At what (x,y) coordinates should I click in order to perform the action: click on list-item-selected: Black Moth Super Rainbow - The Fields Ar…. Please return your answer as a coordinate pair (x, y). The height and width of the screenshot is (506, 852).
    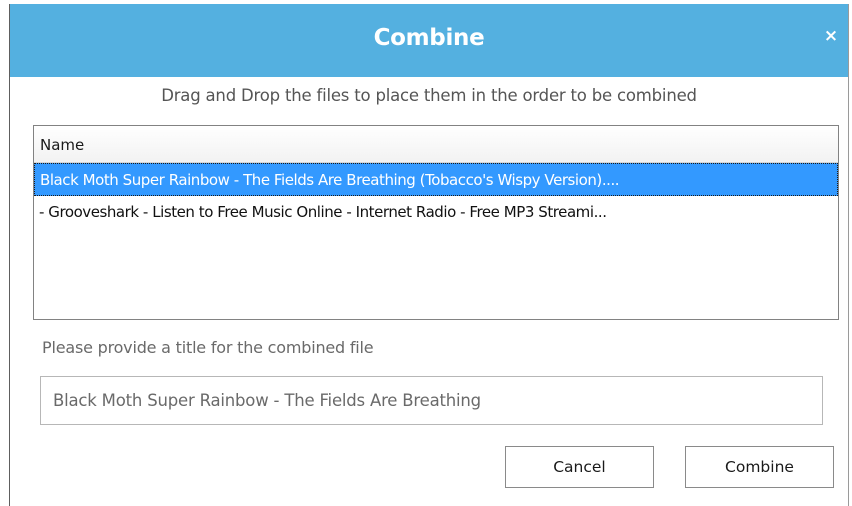
    Looking at the image, I should click on (436, 179).